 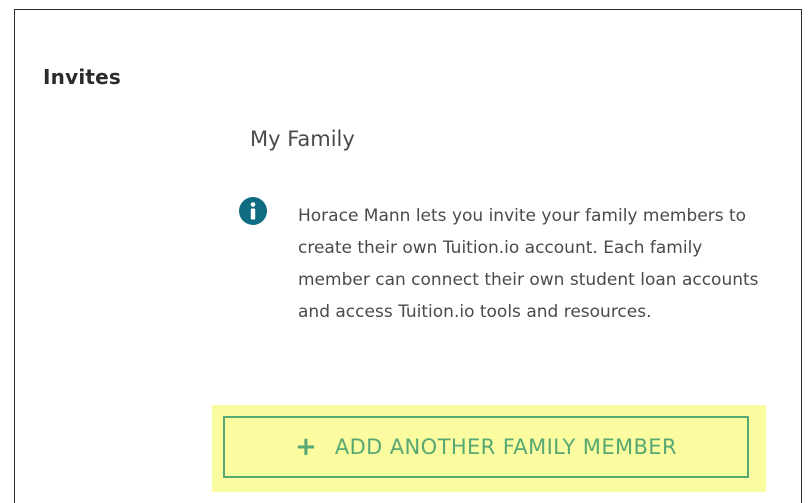 I want to click on add-family-member-button: + ADD ANOTHER FAMILY MEMBER, so click(x=486, y=447).